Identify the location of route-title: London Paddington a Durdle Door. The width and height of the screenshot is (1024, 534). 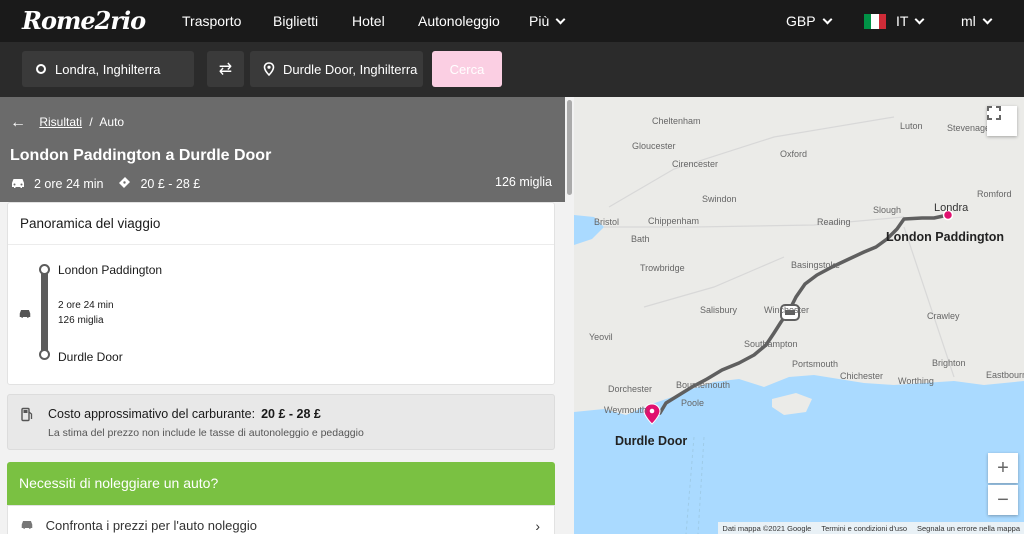
(141, 155).